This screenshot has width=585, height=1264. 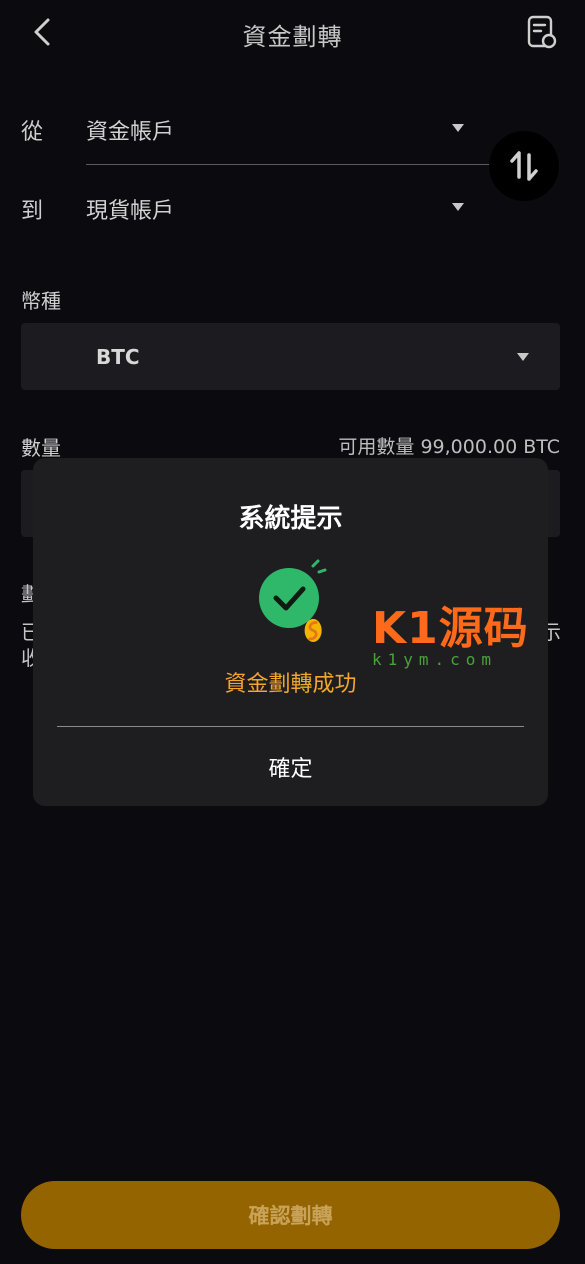 What do you see at coordinates (290, 519) in the screenshot?
I see `dialog-title: 系統提示` at bounding box center [290, 519].